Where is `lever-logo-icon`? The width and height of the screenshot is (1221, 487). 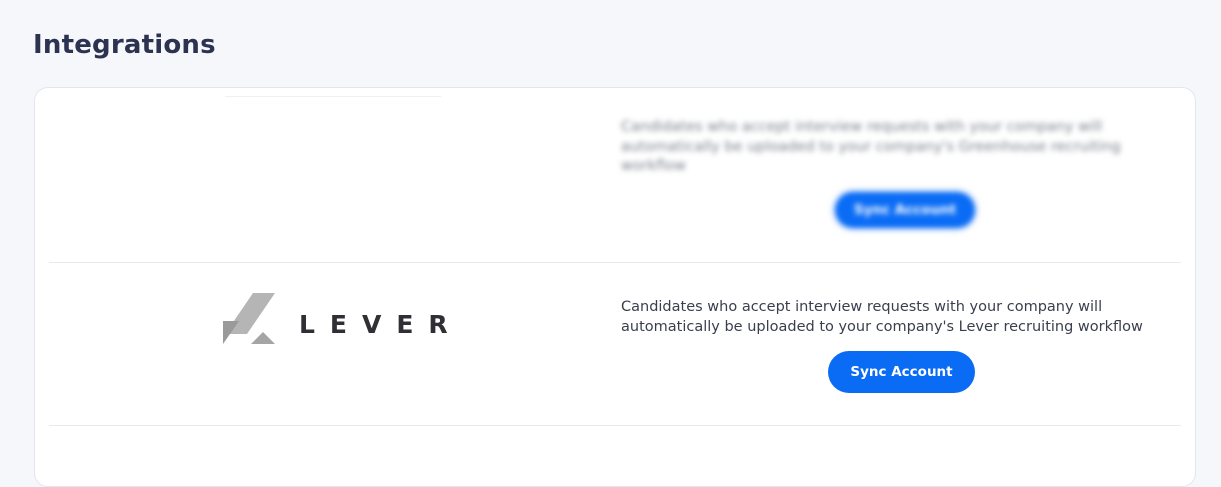
lever-logo-icon is located at coordinates (249, 318).